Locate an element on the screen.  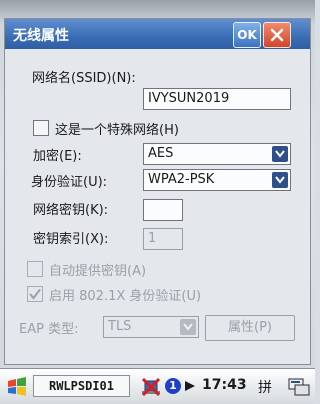
taskbar-task-button: RWLPSDI01 is located at coordinates (81, 386).